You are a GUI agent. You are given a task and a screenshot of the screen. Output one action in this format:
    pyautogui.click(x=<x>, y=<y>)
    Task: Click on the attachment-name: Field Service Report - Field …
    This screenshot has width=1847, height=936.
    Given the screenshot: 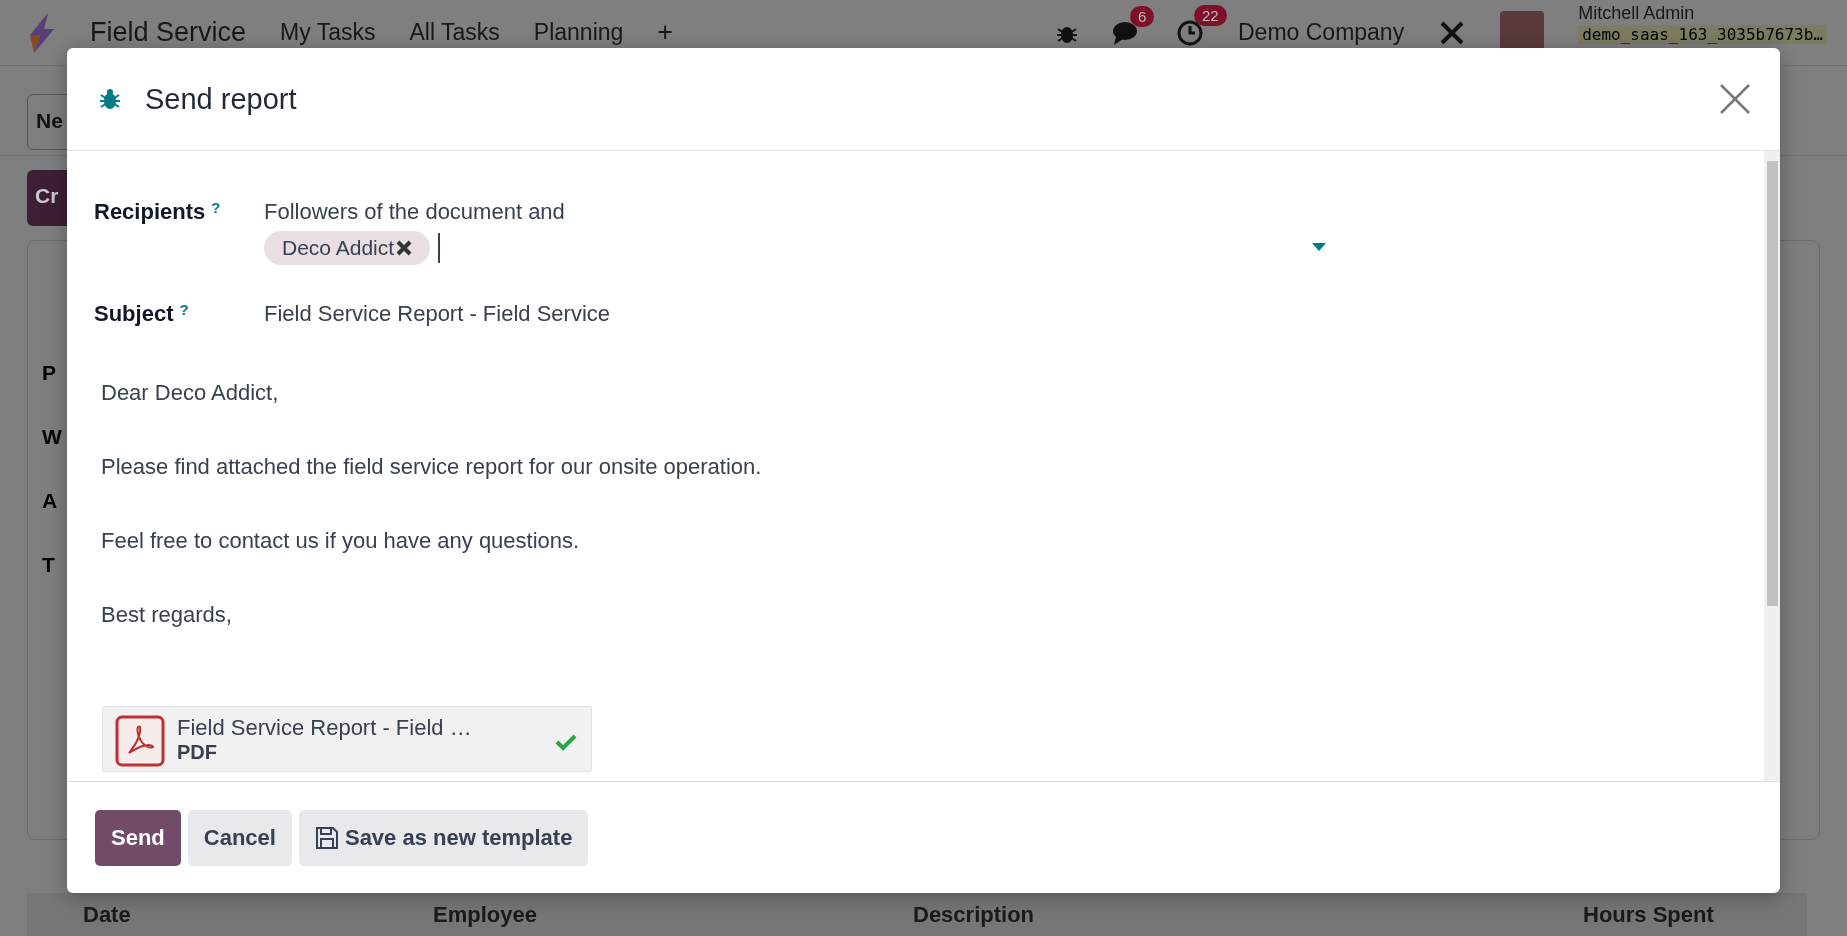 What is the action you would take?
    pyautogui.click(x=325, y=728)
    